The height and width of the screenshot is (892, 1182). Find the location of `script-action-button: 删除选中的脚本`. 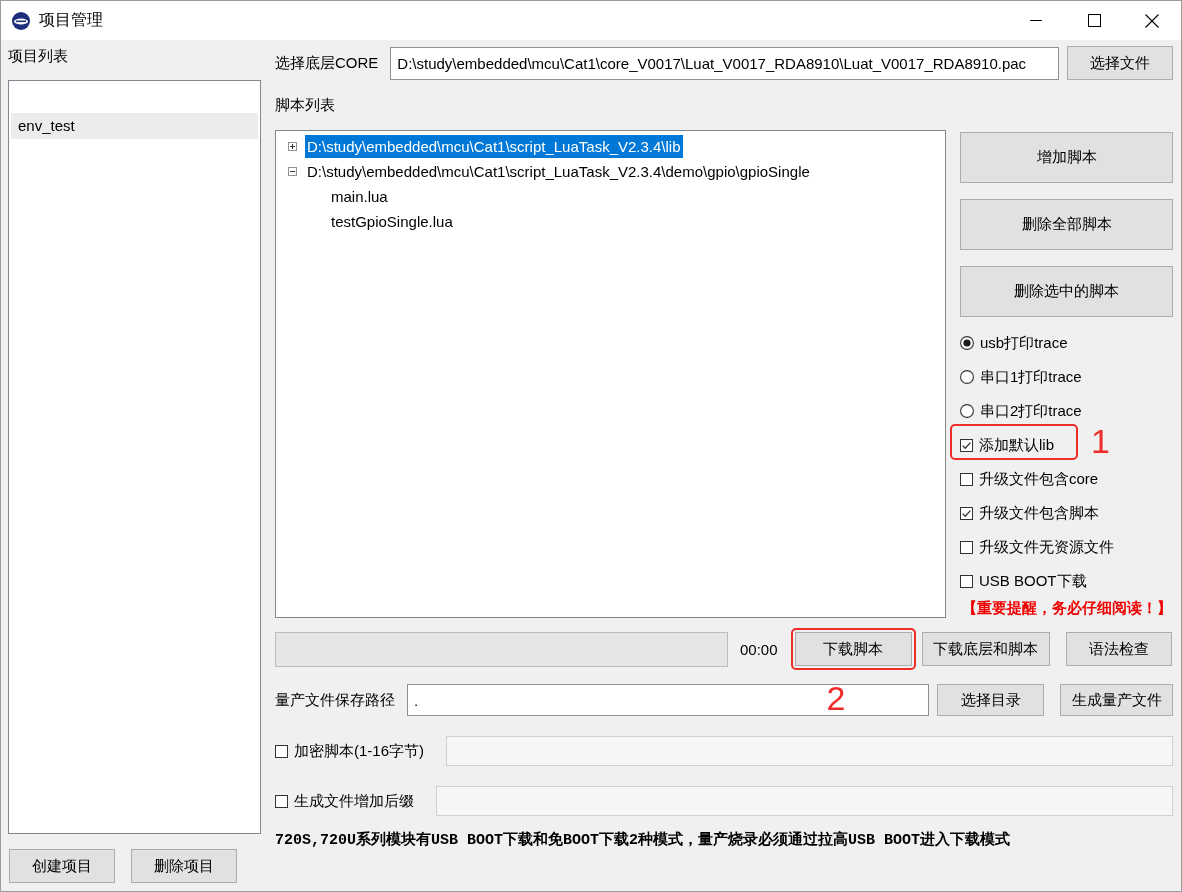

script-action-button: 删除选中的脚本 is located at coordinates (1066, 291).